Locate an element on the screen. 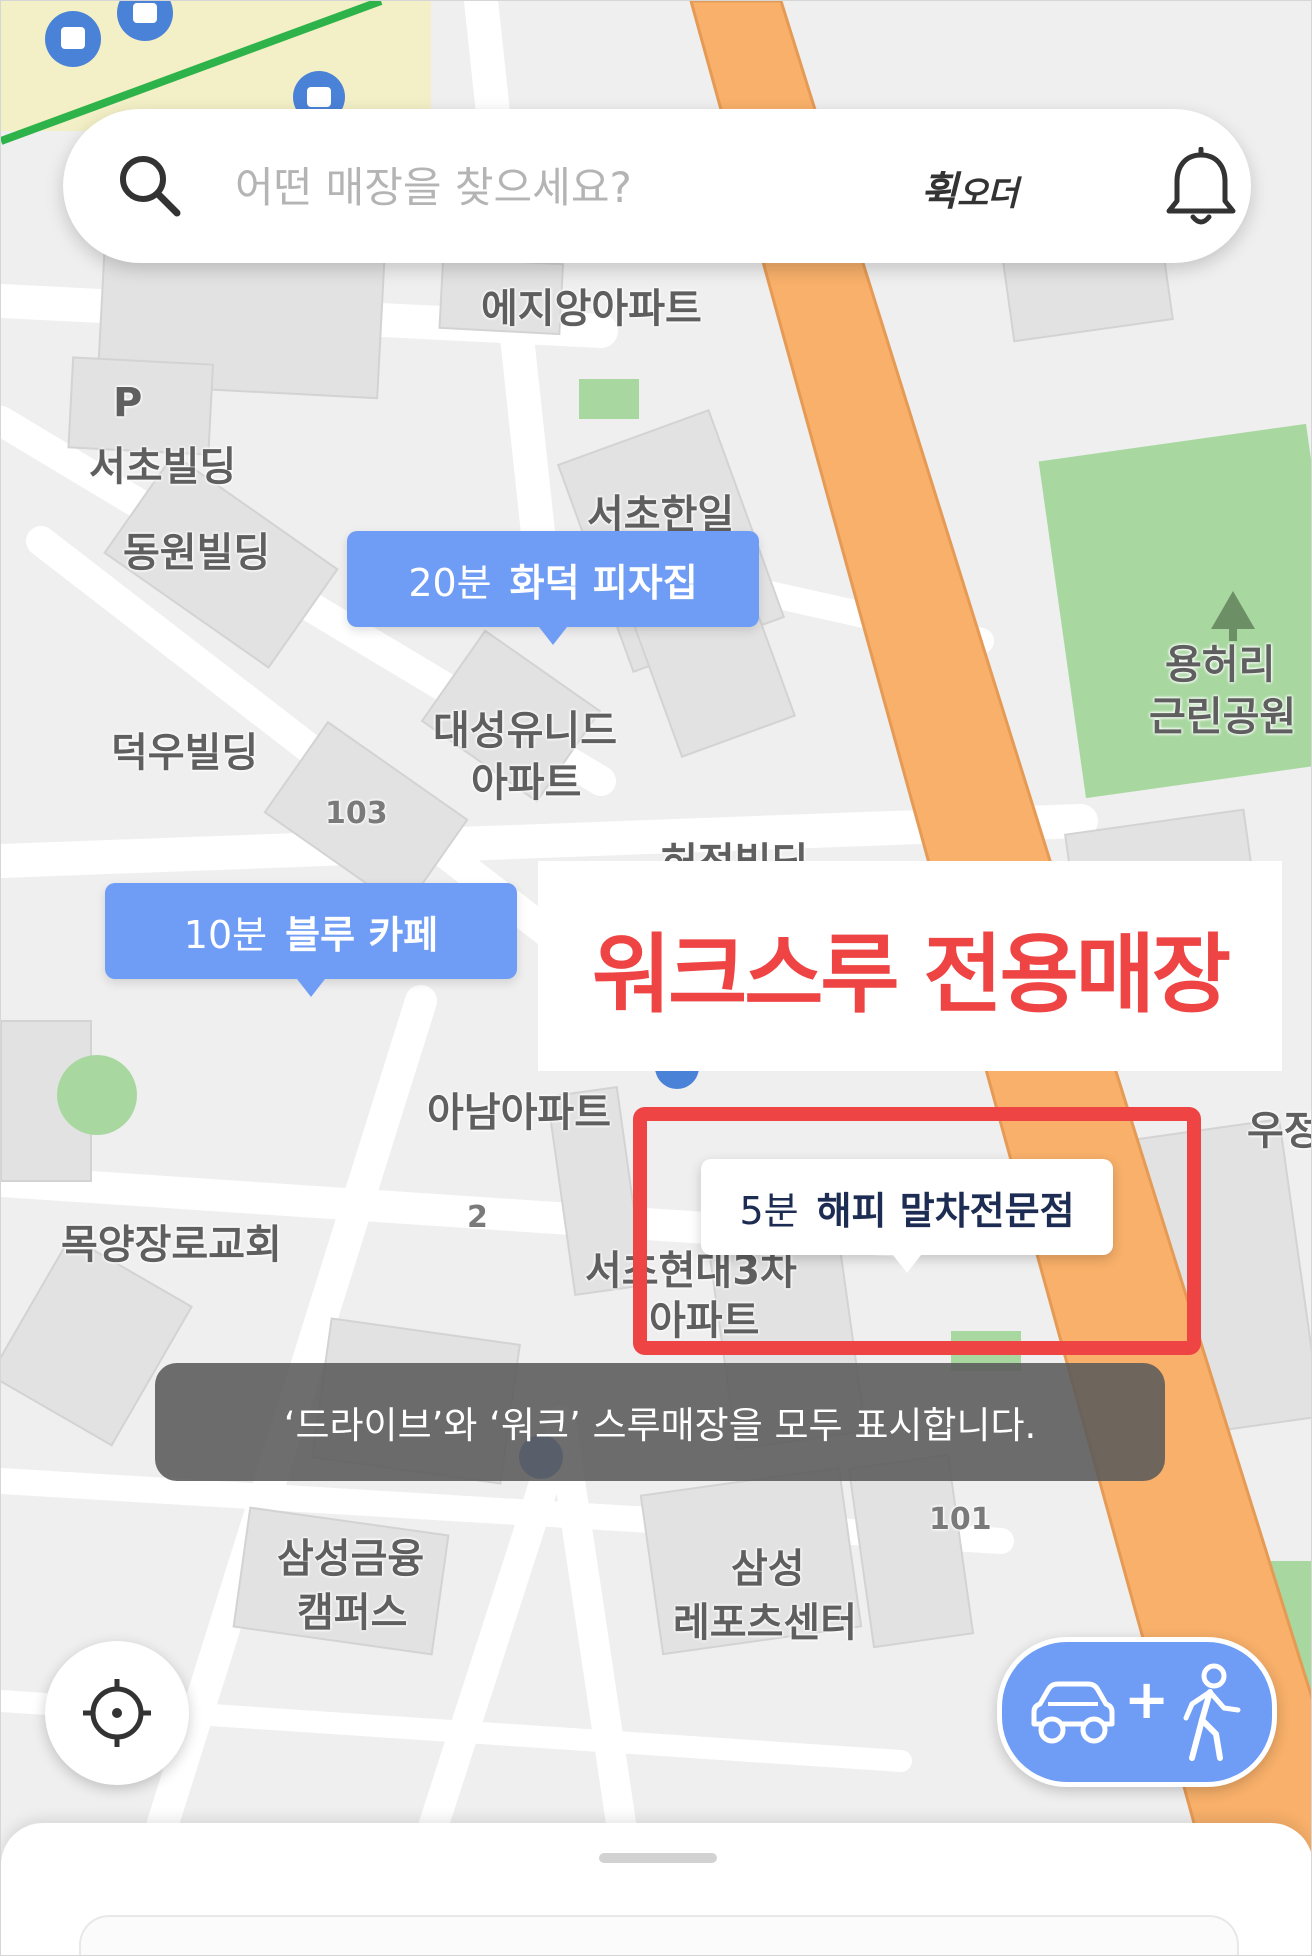  sheet-card is located at coordinates (659, 1935).